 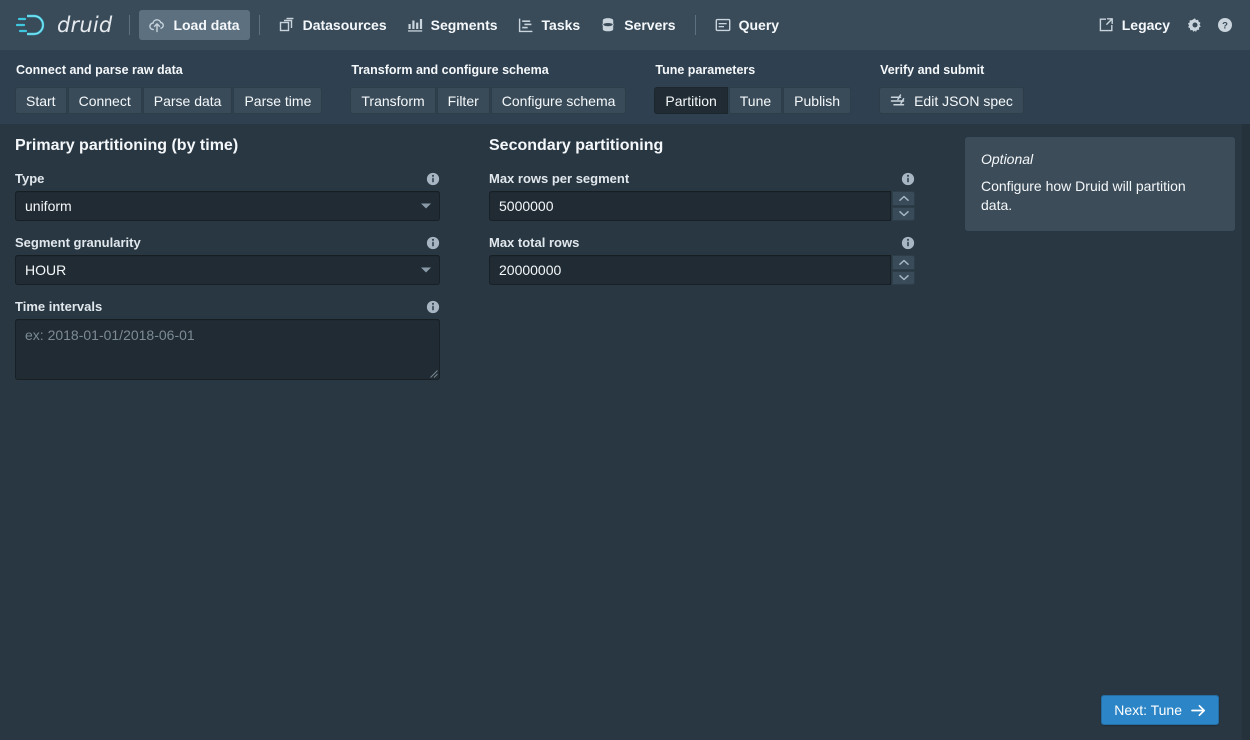 I want to click on step-button-parse-data: Parse data, so click(x=187, y=100).